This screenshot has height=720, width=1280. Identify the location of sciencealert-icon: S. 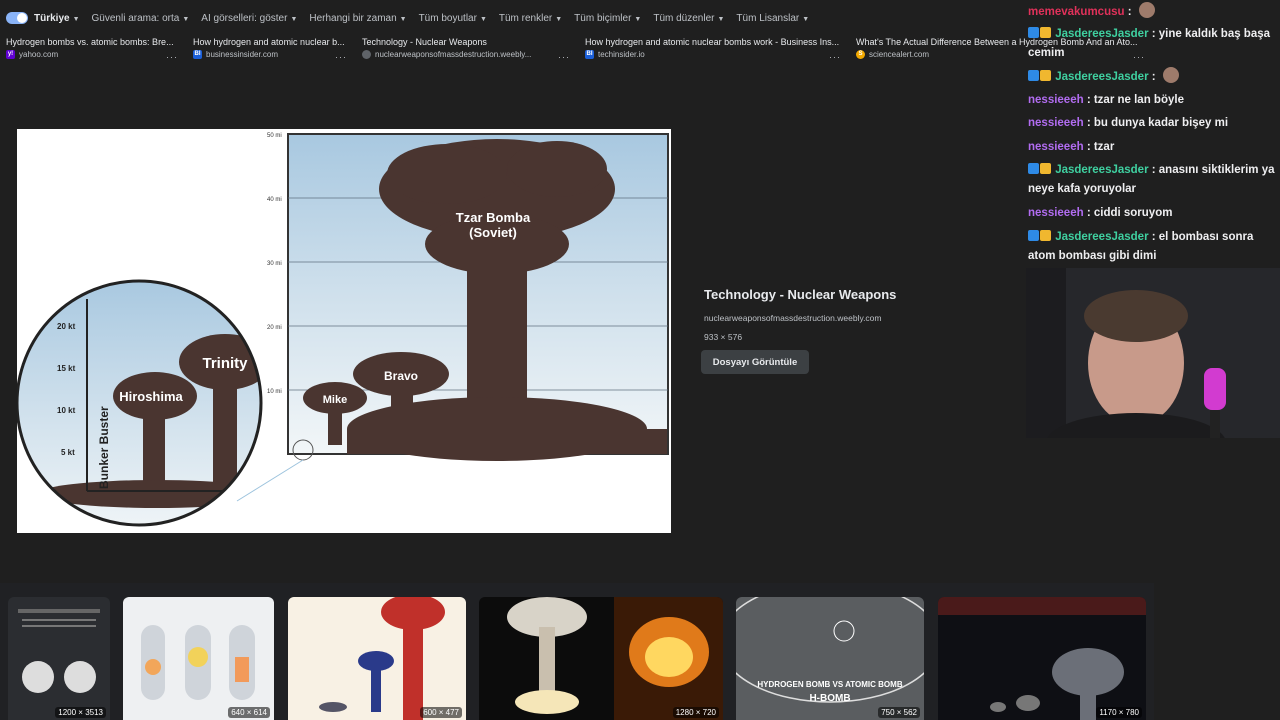
(860, 54).